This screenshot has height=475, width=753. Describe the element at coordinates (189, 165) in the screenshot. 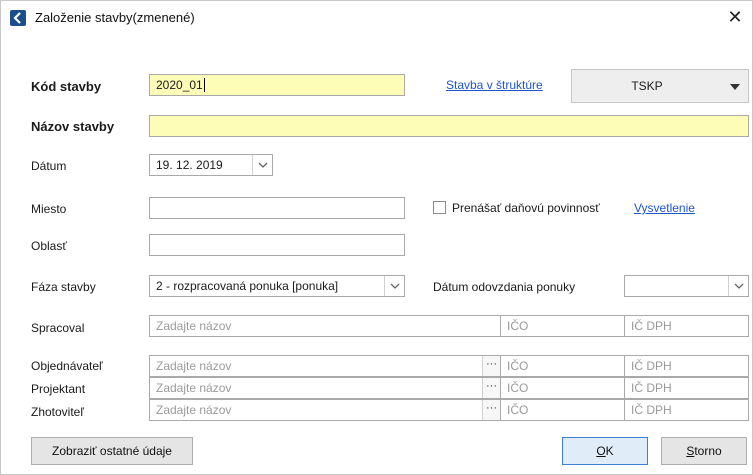

I see `datum-value: 19. 12. 2019` at that location.